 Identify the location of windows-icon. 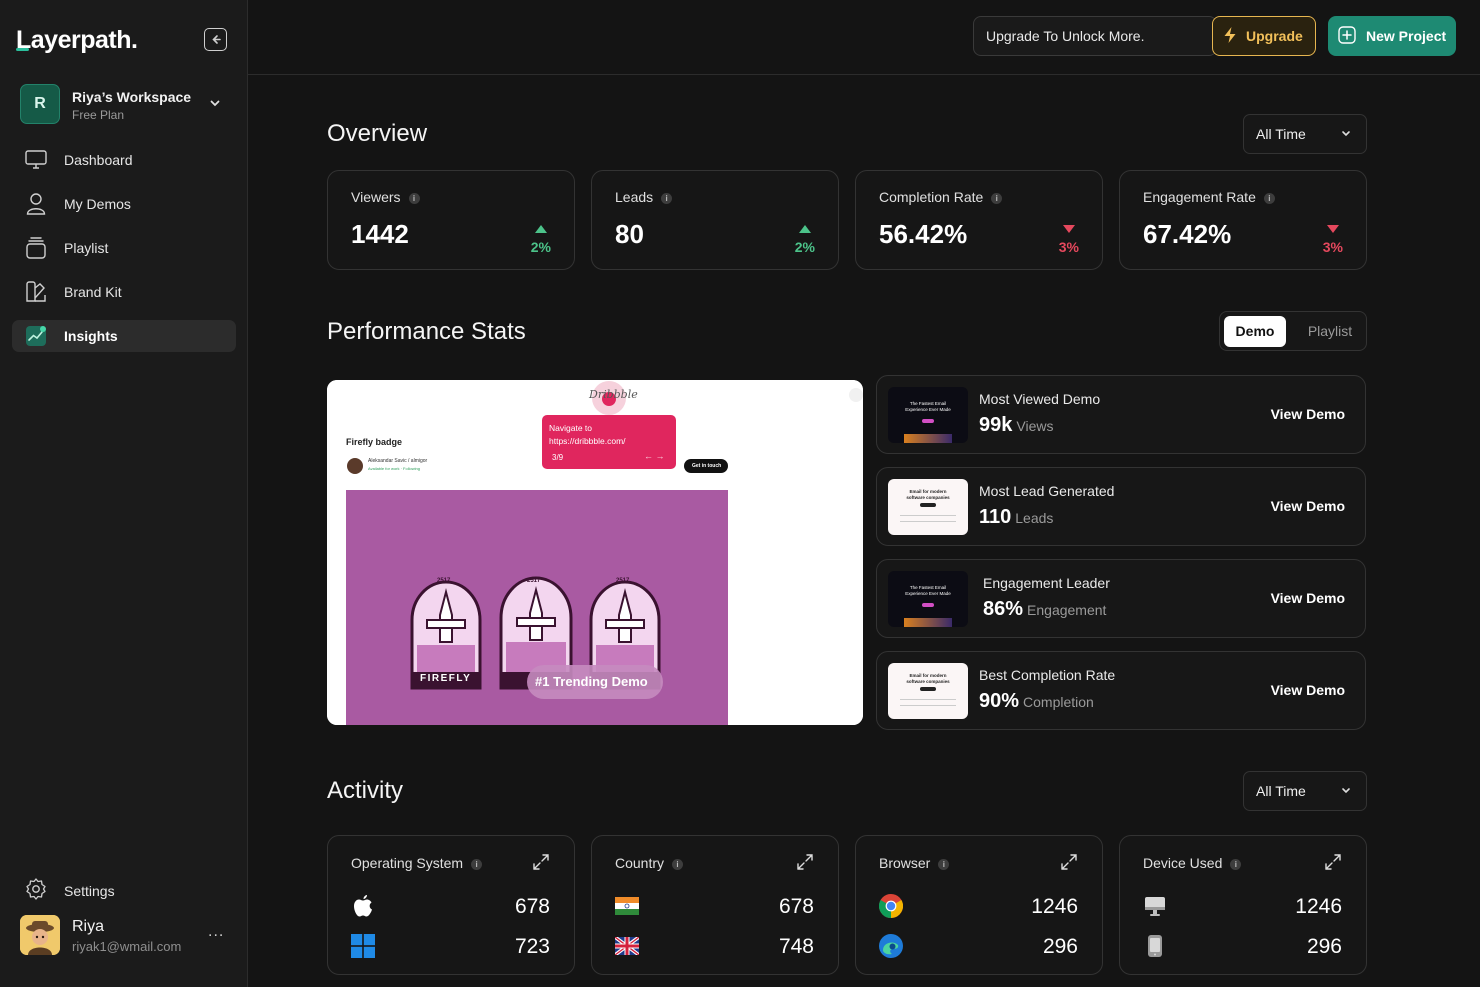
(363, 946).